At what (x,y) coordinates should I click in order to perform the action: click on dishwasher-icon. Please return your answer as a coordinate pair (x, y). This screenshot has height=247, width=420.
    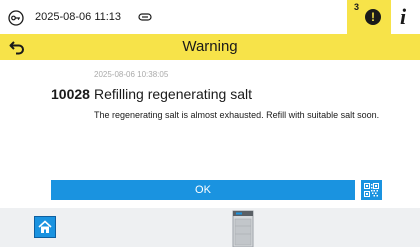
    Looking at the image, I should click on (243, 228).